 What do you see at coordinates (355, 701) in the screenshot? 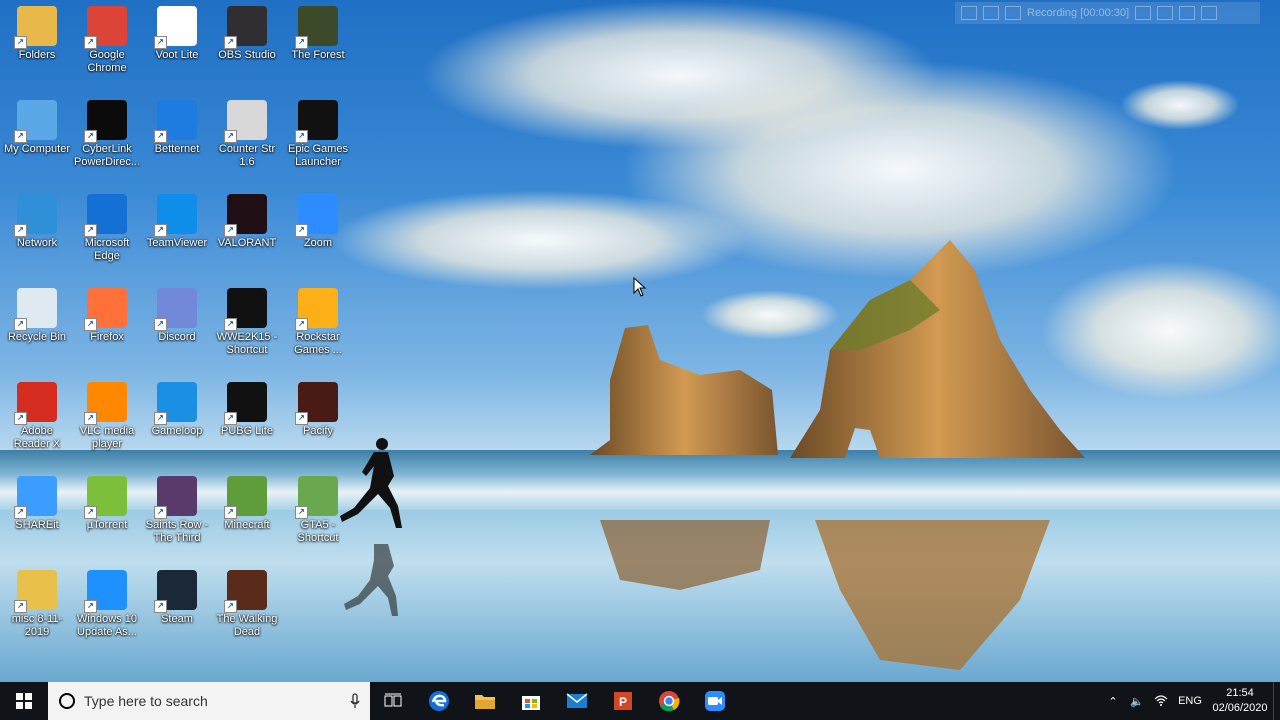
I see `microphone-icon` at bounding box center [355, 701].